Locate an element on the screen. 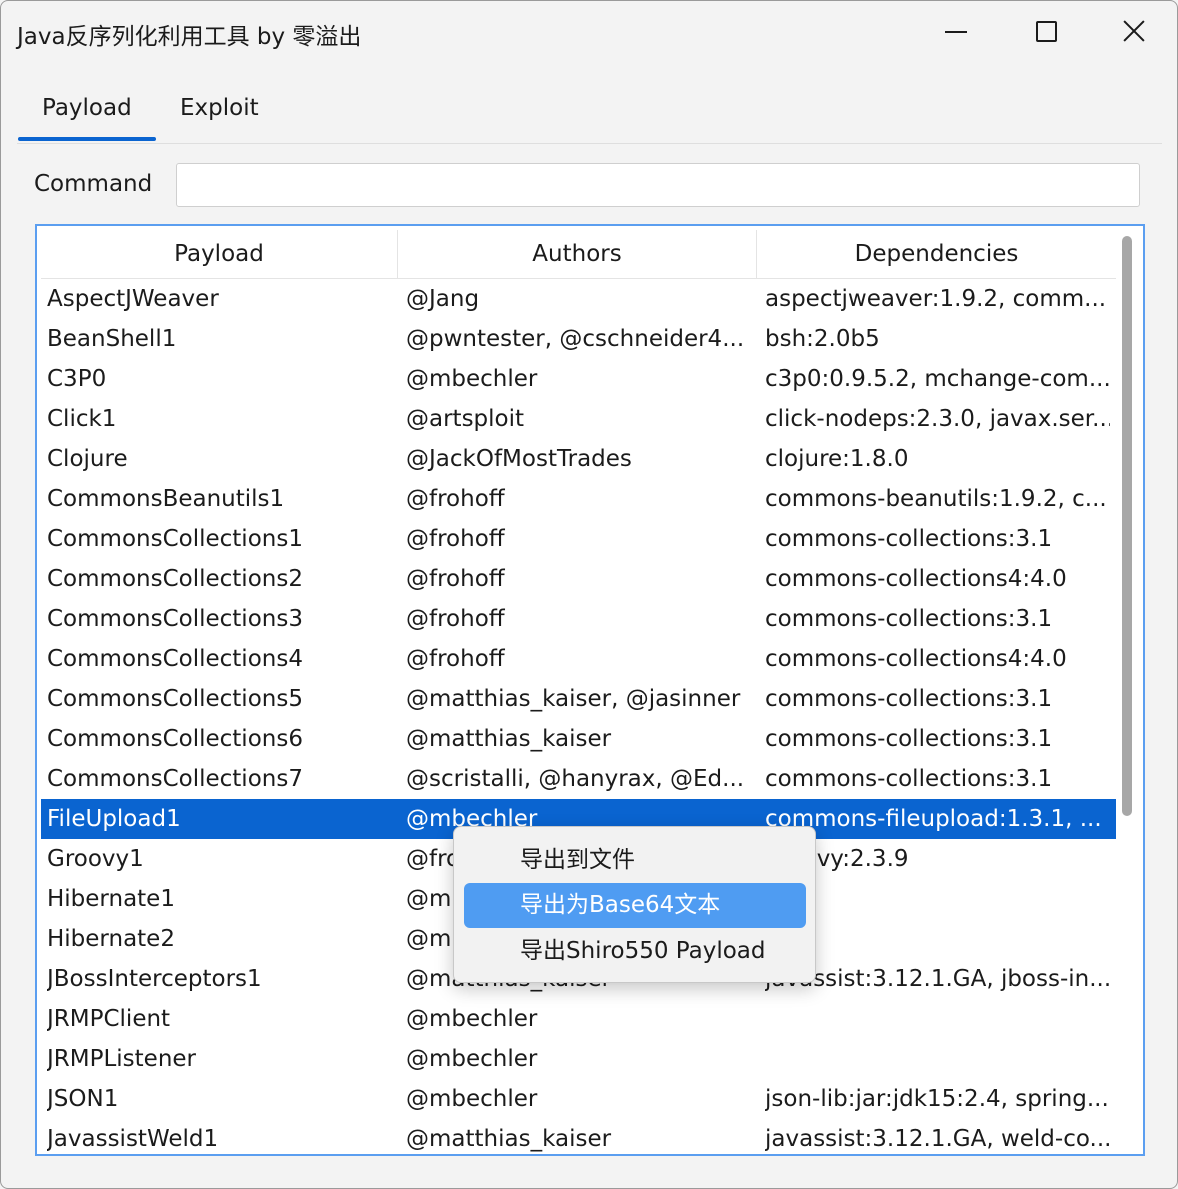  payload-cell: Hibernate2 is located at coordinates (111, 939).